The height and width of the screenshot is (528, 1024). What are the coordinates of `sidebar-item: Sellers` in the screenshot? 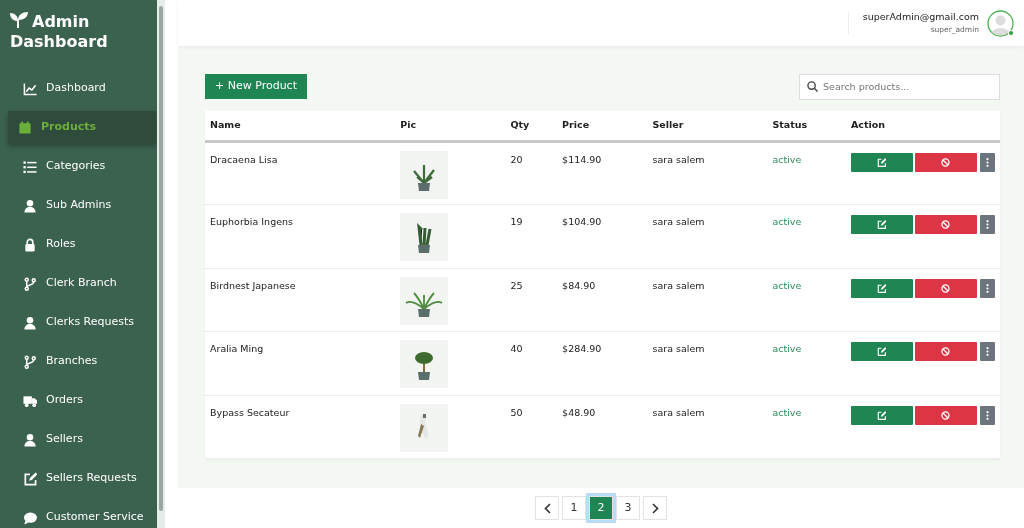 It's located at (82, 439).